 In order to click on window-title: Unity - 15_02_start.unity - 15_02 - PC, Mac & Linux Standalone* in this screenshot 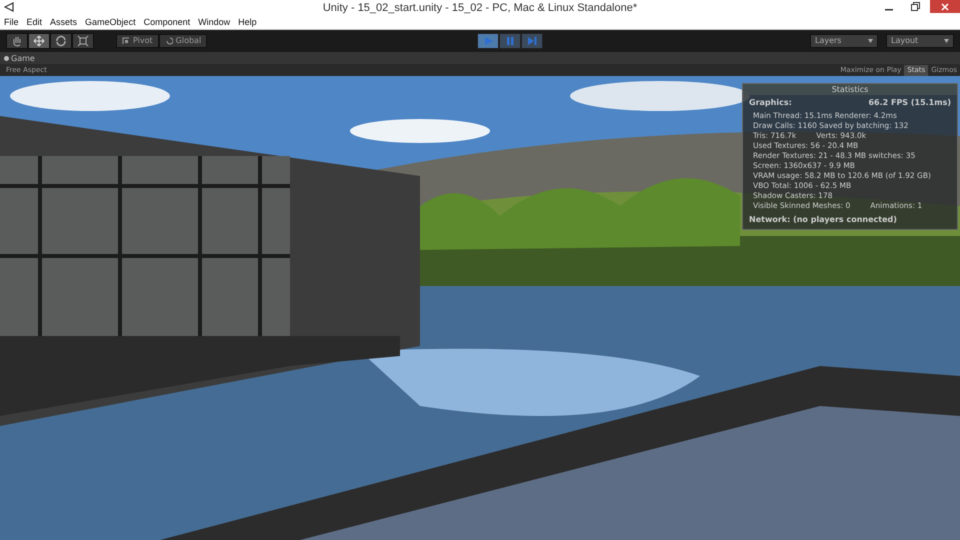, I will do `click(480, 8)`.